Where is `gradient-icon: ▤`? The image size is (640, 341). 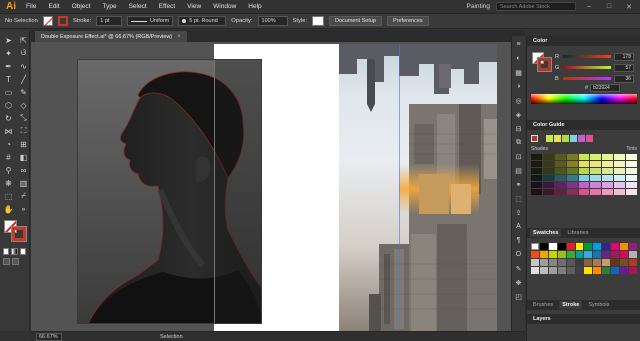 gradient-icon: ▤ is located at coordinates (518, 170).